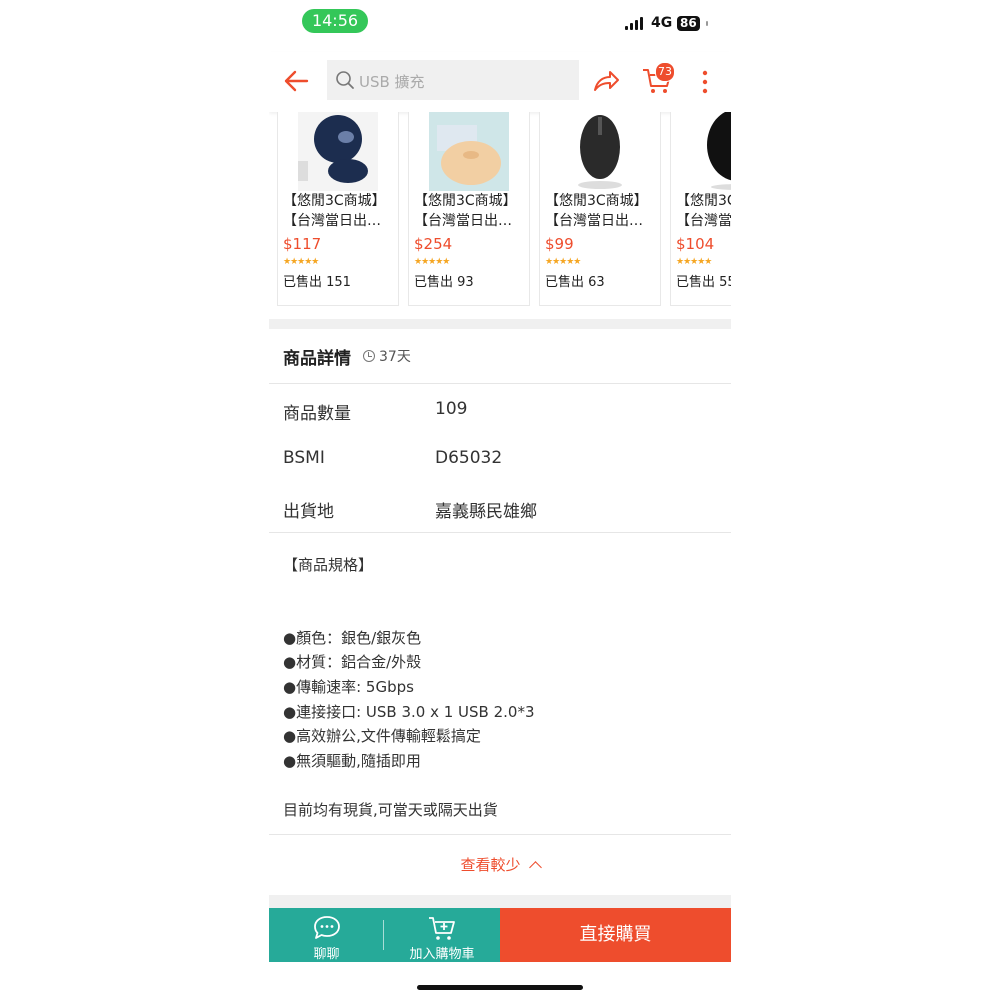  What do you see at coordinates (317, 414) in the screenshot?
I see `spec-label-quantity: 商品數量` at bounding box center [317, 414].